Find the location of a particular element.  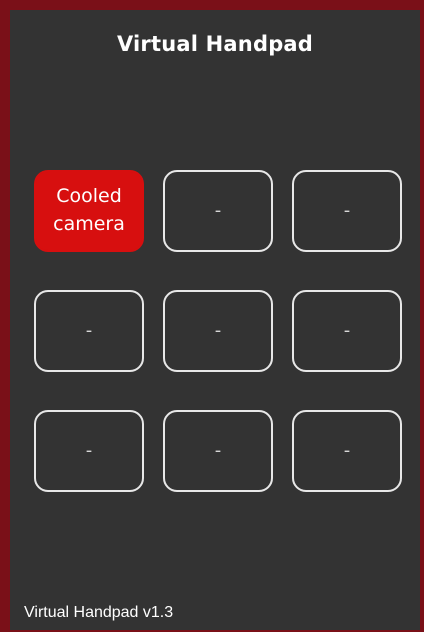

handpad-button-2: - is located at coordinates (218, 211).